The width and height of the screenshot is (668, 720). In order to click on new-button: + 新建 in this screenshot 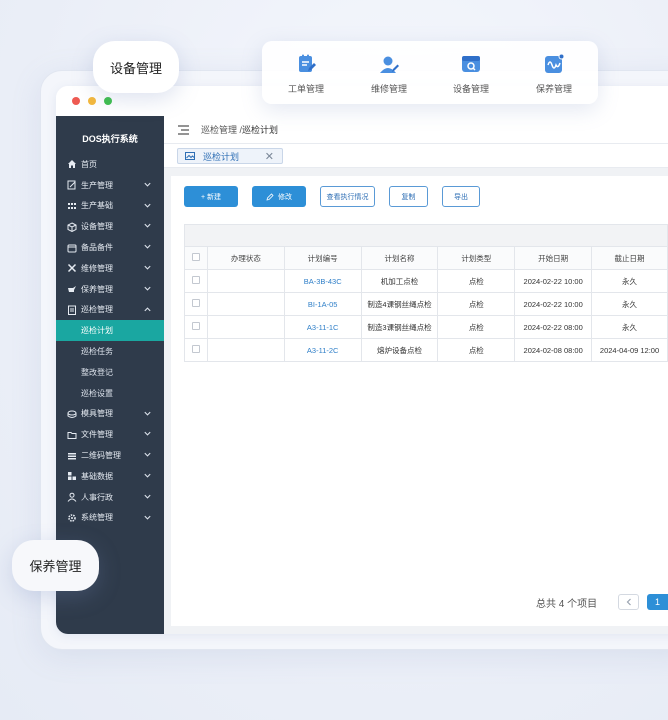, I will do `click(211, 196)`.